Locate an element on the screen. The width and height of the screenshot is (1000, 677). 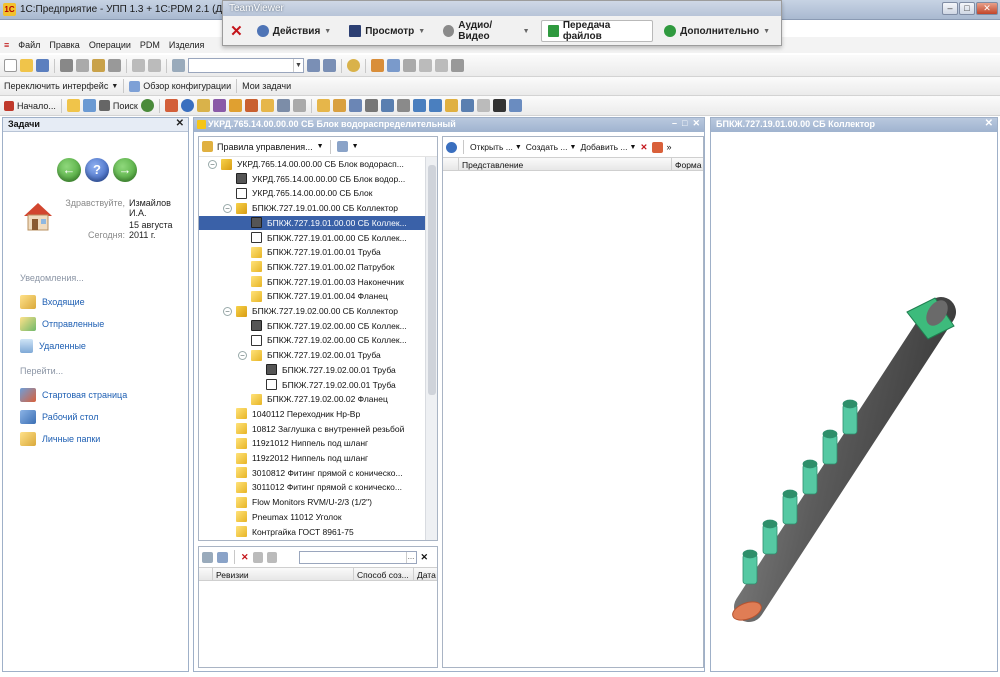
tree-item: БПКЖ.727.19.01.00.03 Наконечник is located at coordinates (312, 282).